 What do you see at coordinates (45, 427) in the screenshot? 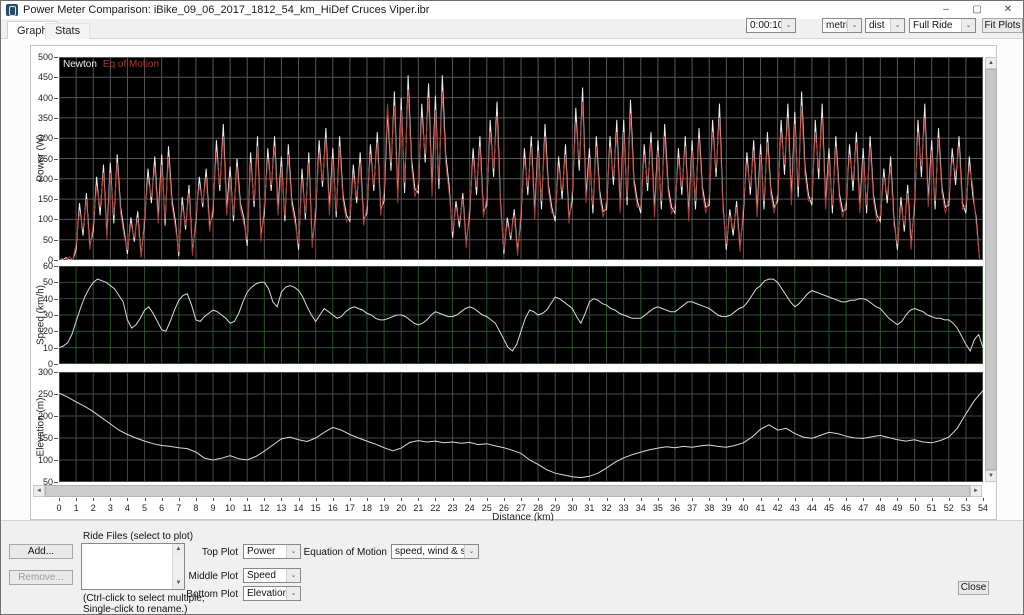
I see `elevation-yaxis: 50 100 150 200 250 300` at bounding box center [45, 427].